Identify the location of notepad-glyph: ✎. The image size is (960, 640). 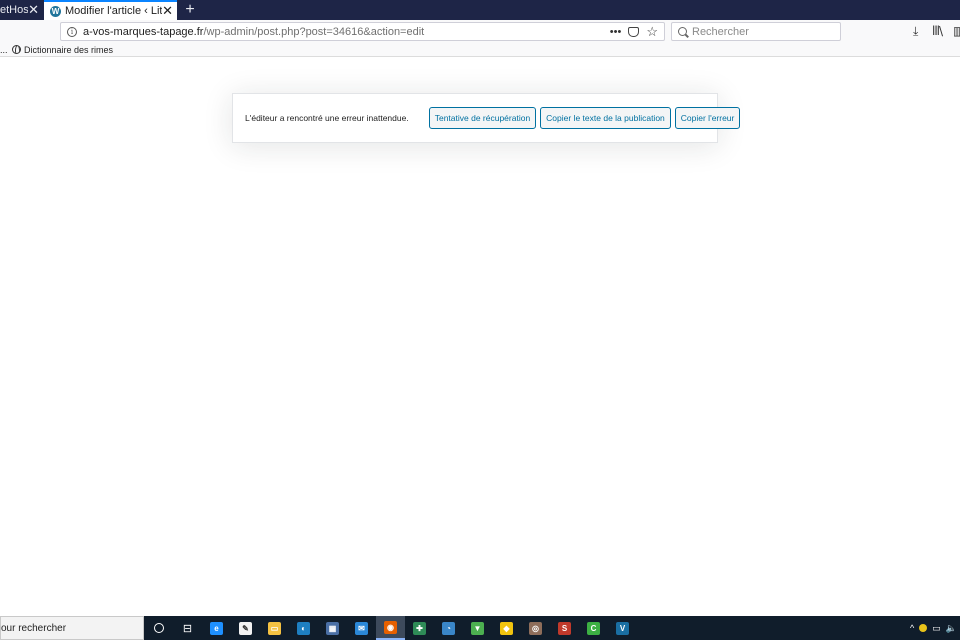
(245, 628).